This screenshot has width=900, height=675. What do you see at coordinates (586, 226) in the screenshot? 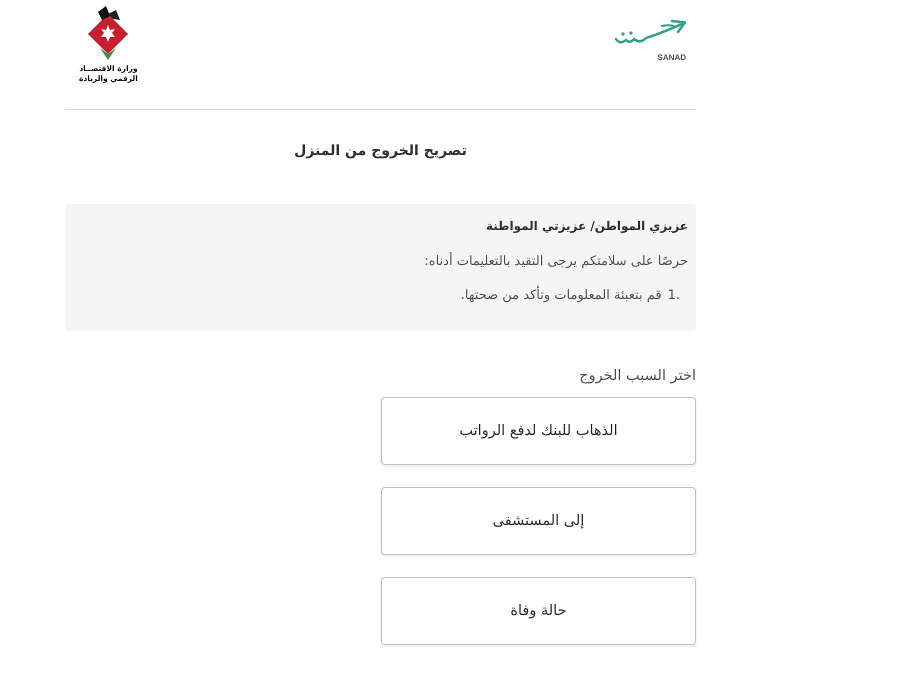
I see `notice-heading: عزيزي المواطن/ عزيزتي المواطنة` at bounding box center [586, 226].